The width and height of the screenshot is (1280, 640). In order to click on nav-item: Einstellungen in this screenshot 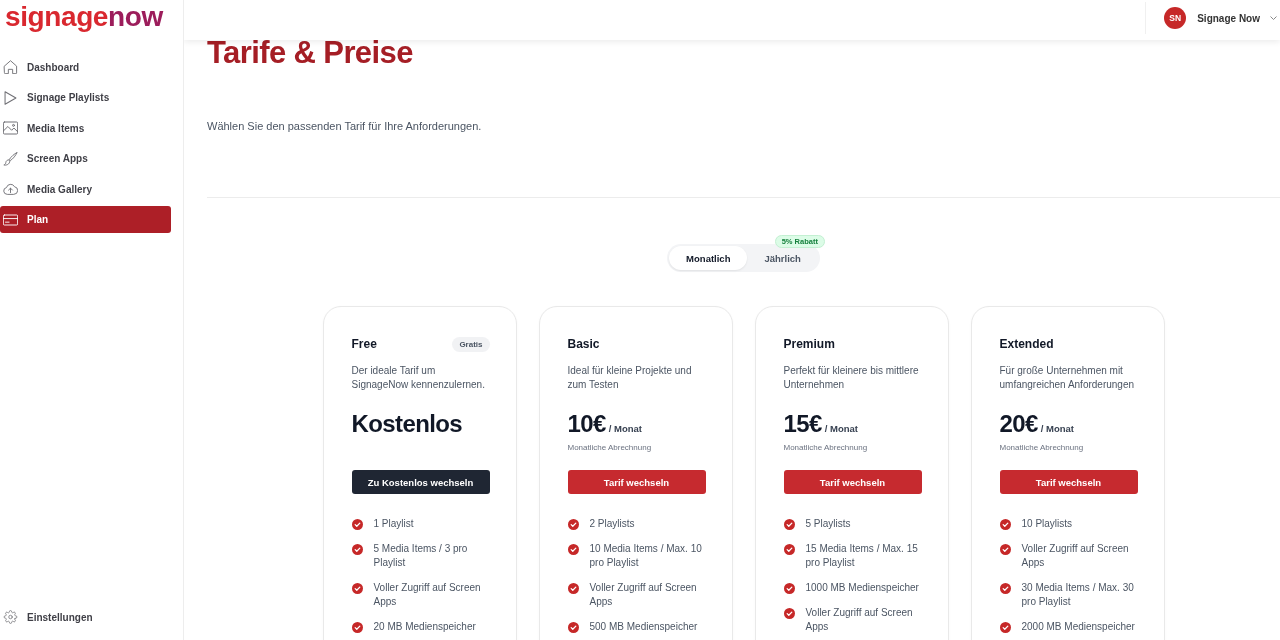, I will do `click(86, 617)`.